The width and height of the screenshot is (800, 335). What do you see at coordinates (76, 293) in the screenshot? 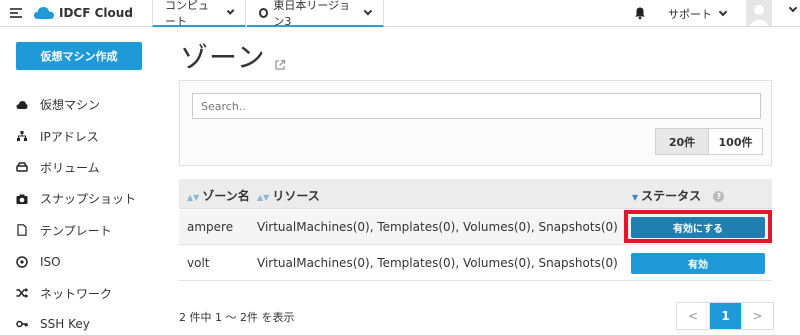
I see `sidebar-item-label: ネットワーク` at bounding box center [76, 293].